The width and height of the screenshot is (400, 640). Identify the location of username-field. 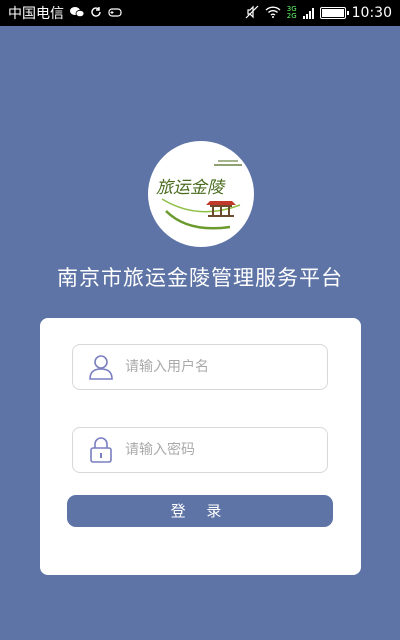
(200, 367).